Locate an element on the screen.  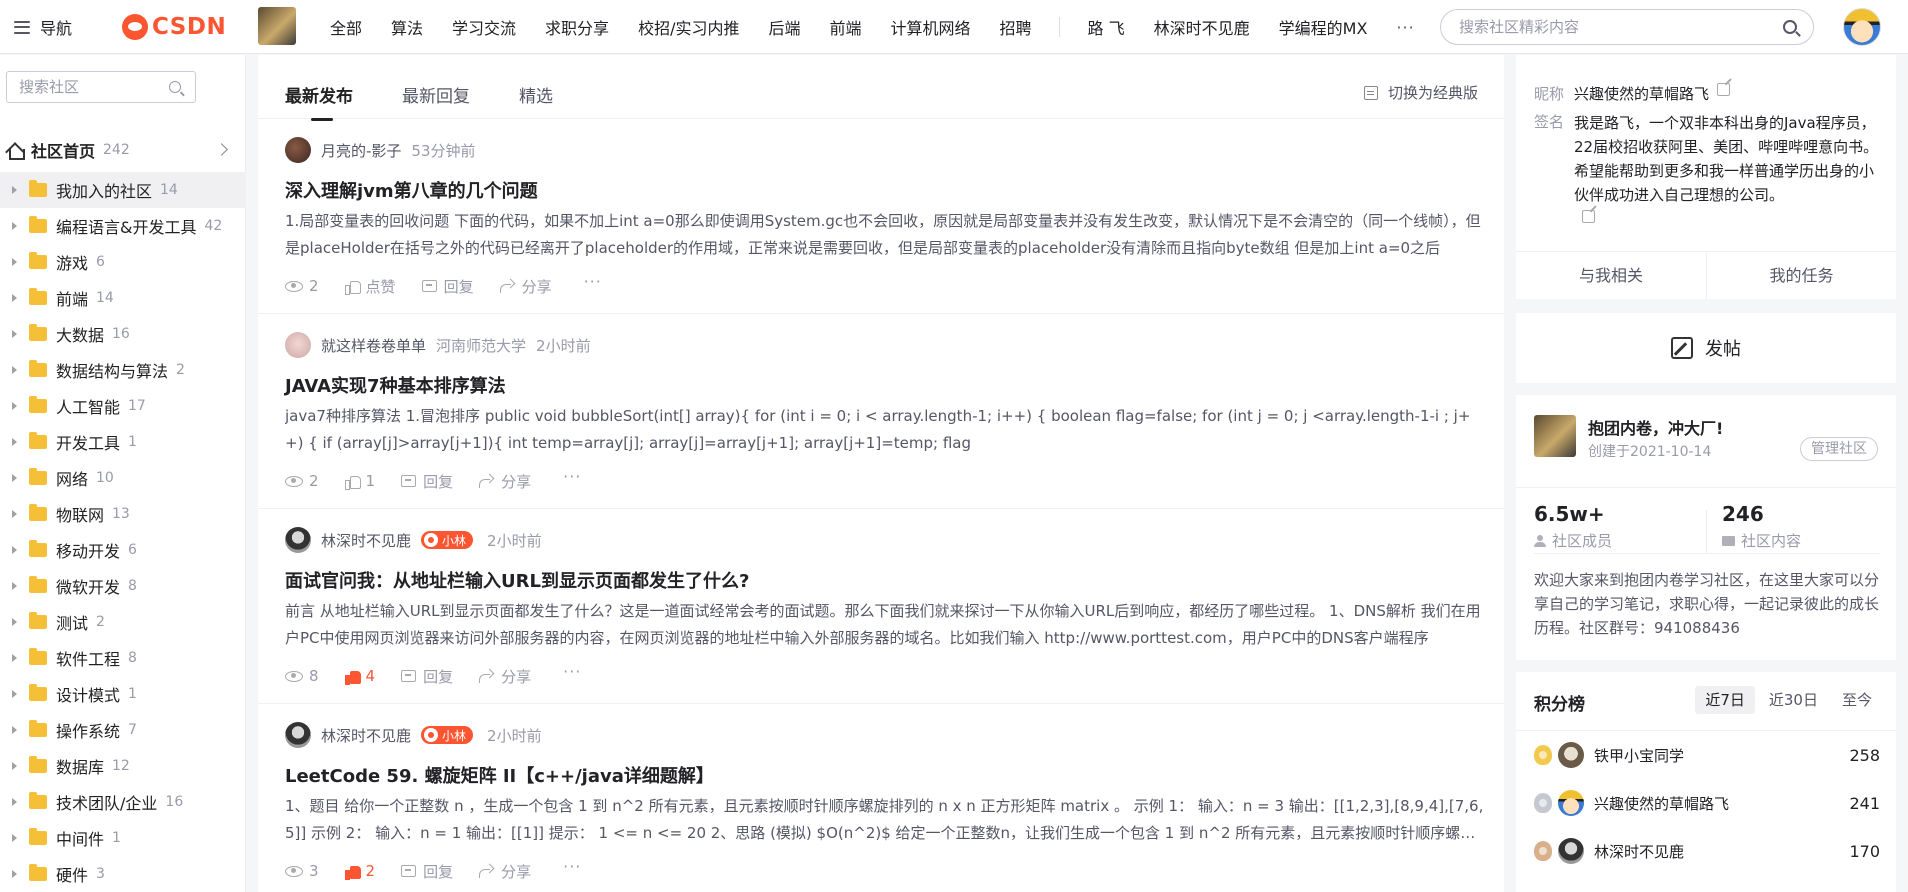
nav-more-button: ··· is located at coordinates (1405, 27).